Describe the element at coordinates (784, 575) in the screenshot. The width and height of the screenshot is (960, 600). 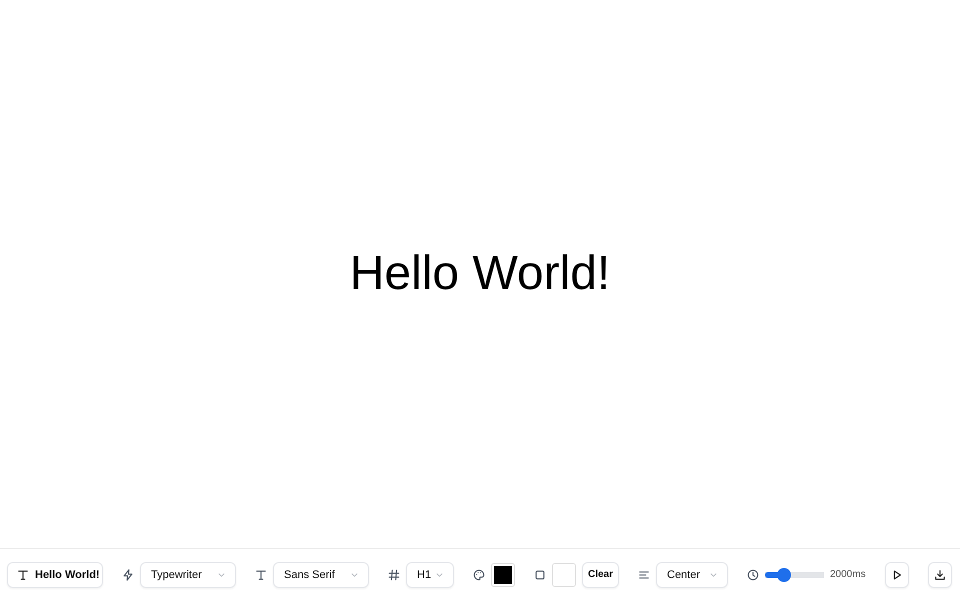
I see `slider-thumb` at that location.